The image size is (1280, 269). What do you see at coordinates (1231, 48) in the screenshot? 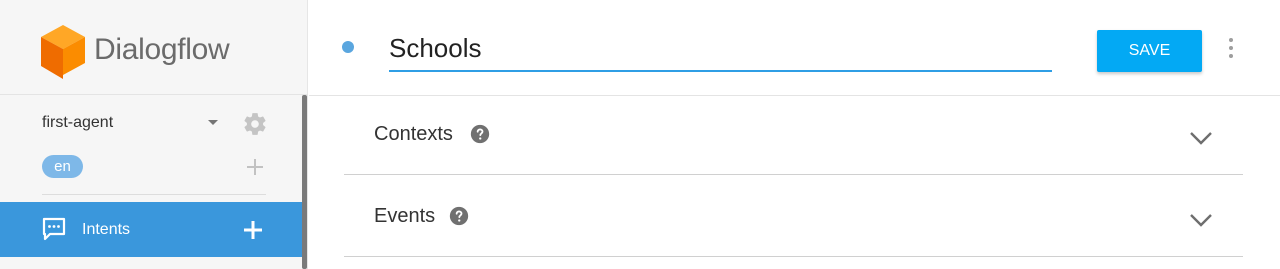
I see `more-vert-icon` at bounding box center [1231, 48].